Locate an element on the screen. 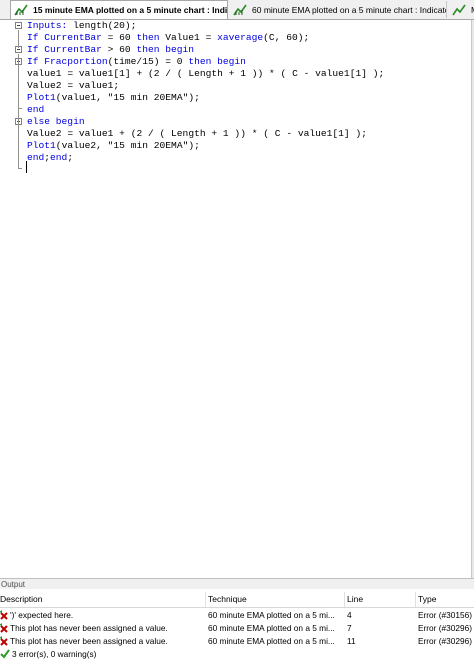 This screenshot has width=474, height=667. code-line-7: Plot1(value1, "15 min 20EMA"); is located at coordinates (113, 97).